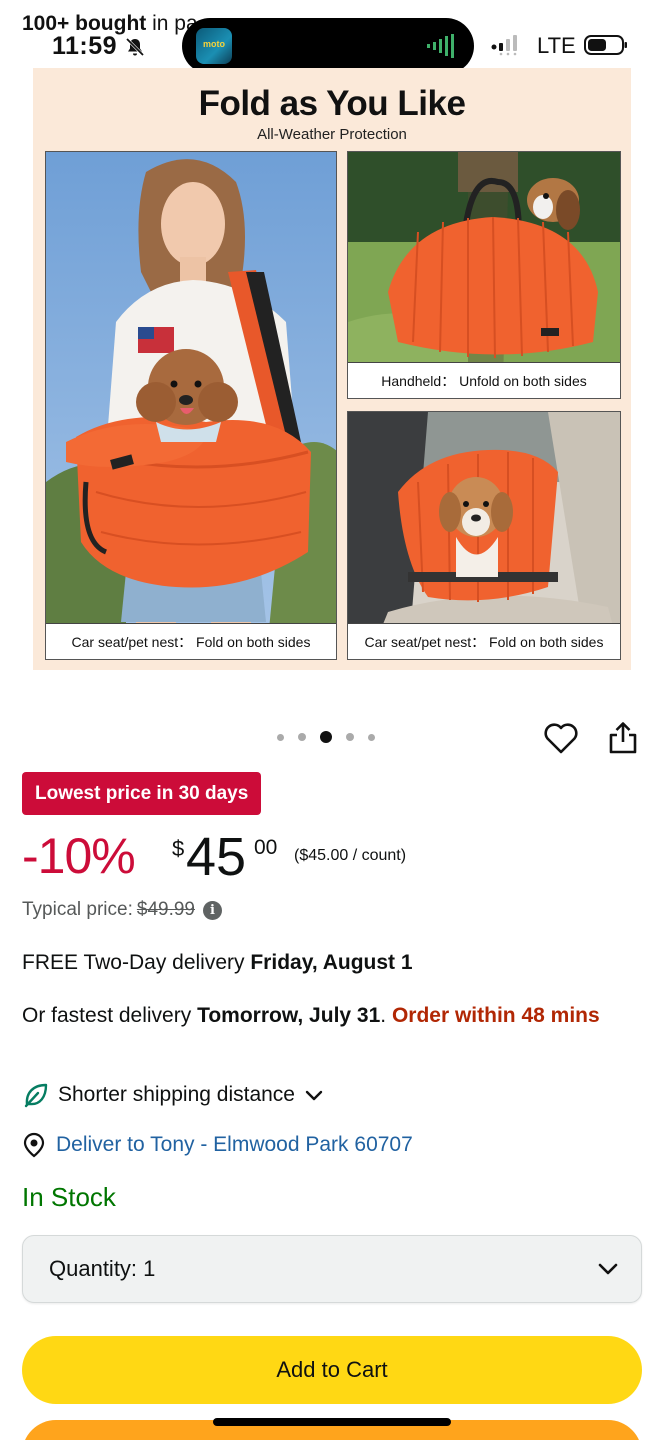  What do you see at coordinates (504, 45) in the screenshot?
I see `cellular-signal-icon` at bounding box center [504, 45].